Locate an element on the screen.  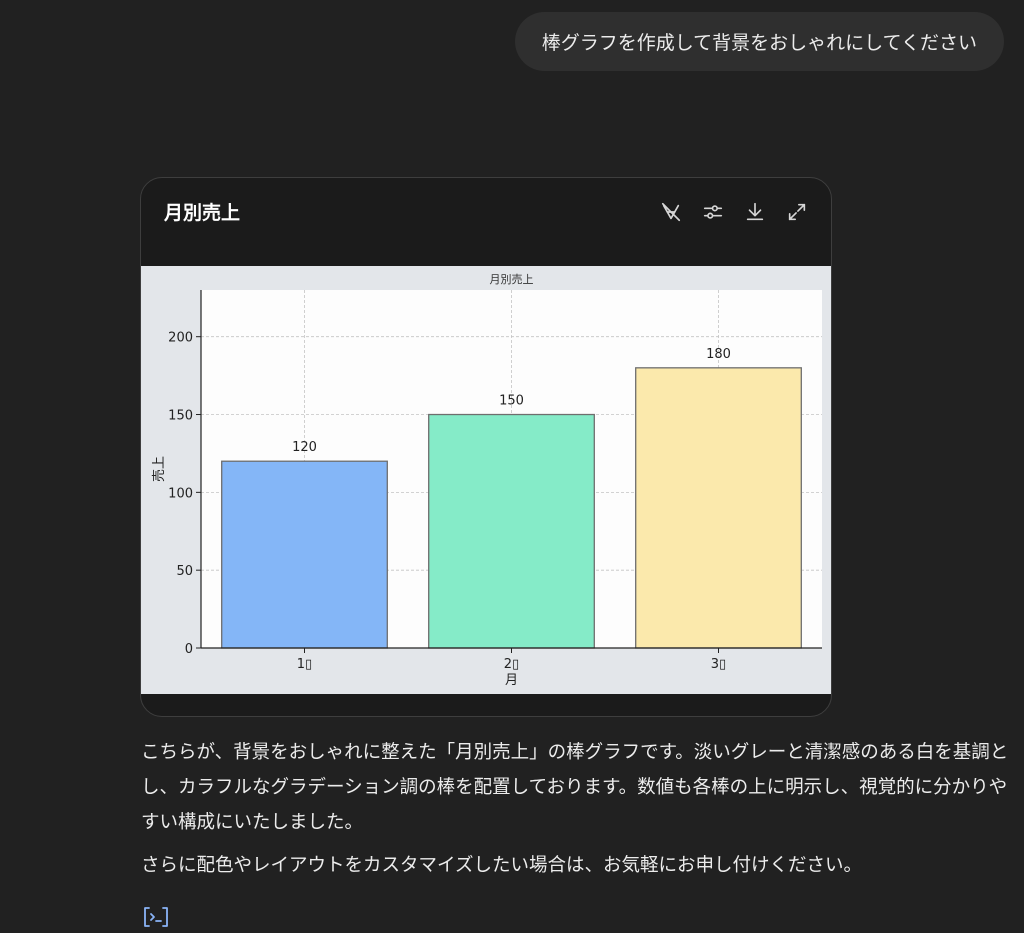
bar-value-label: 180 is located at coordinates (718, 354).